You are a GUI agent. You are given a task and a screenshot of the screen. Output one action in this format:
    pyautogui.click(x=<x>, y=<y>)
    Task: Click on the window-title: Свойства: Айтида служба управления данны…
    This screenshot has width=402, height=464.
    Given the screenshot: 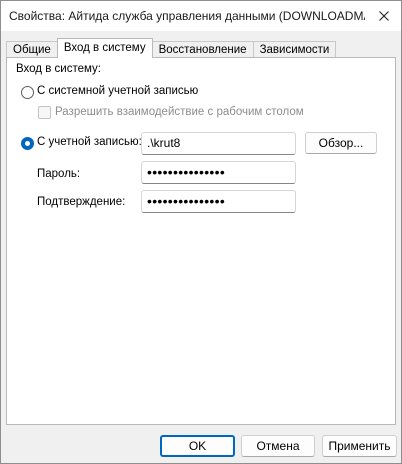 What is the action you would take?
    pyautogui.click(x=187, y=16)
    